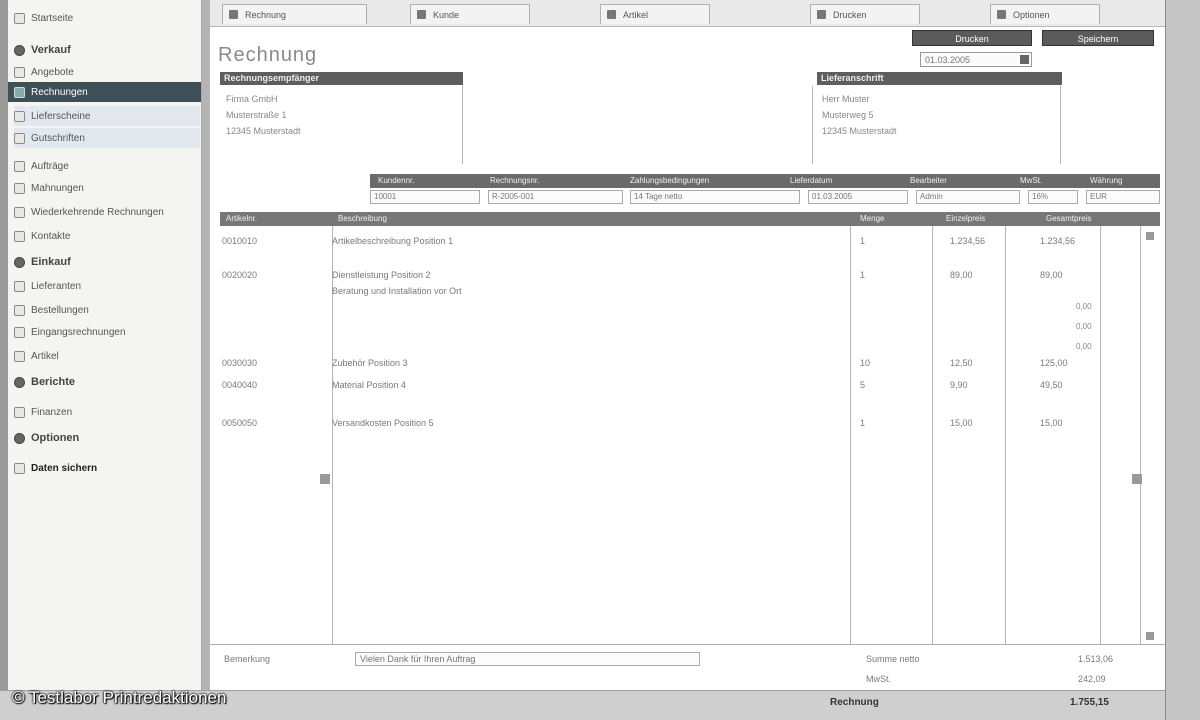 Image resolution: width=1200 pixels, height=720 pixels. I want to click on item-unit-price: 1.234,56, so click(967, 241).